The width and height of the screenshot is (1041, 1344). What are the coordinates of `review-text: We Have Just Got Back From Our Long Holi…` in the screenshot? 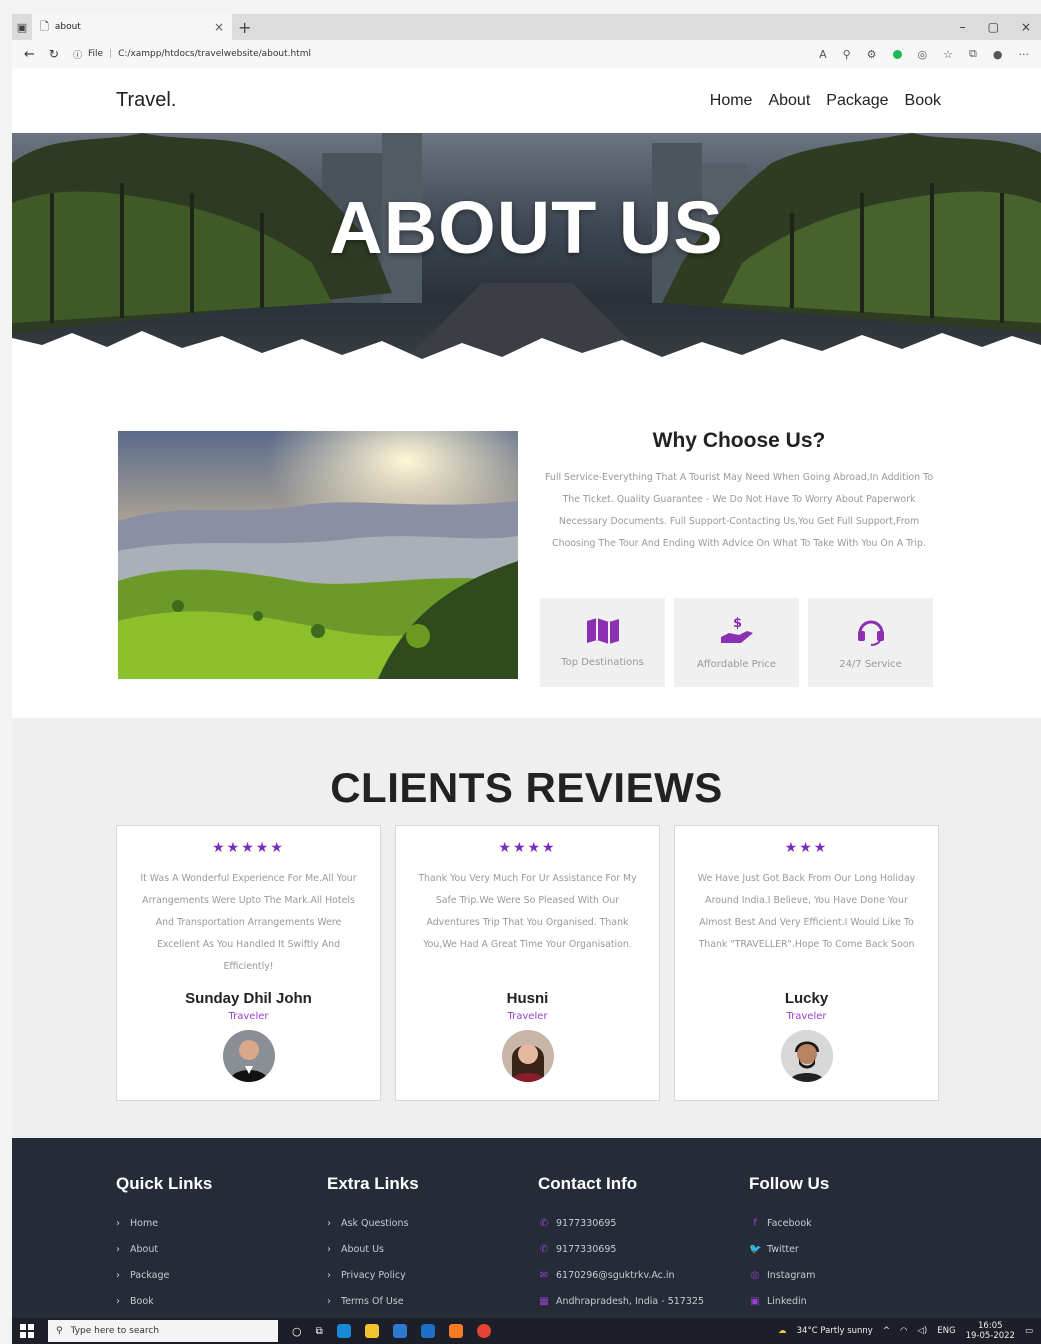 It's located at (806, 911).